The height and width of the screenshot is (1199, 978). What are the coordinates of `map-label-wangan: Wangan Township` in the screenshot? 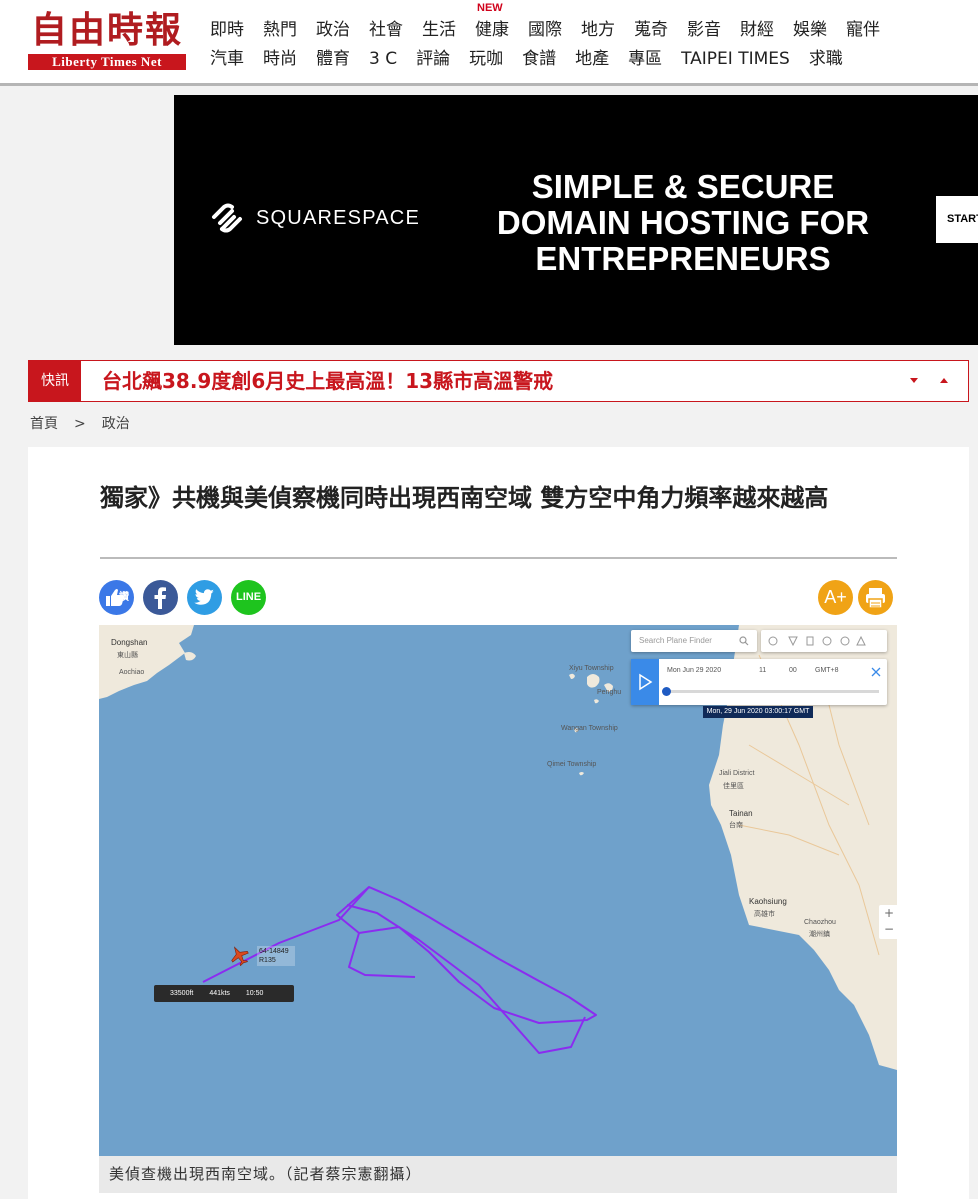 It's located at (589, 728).